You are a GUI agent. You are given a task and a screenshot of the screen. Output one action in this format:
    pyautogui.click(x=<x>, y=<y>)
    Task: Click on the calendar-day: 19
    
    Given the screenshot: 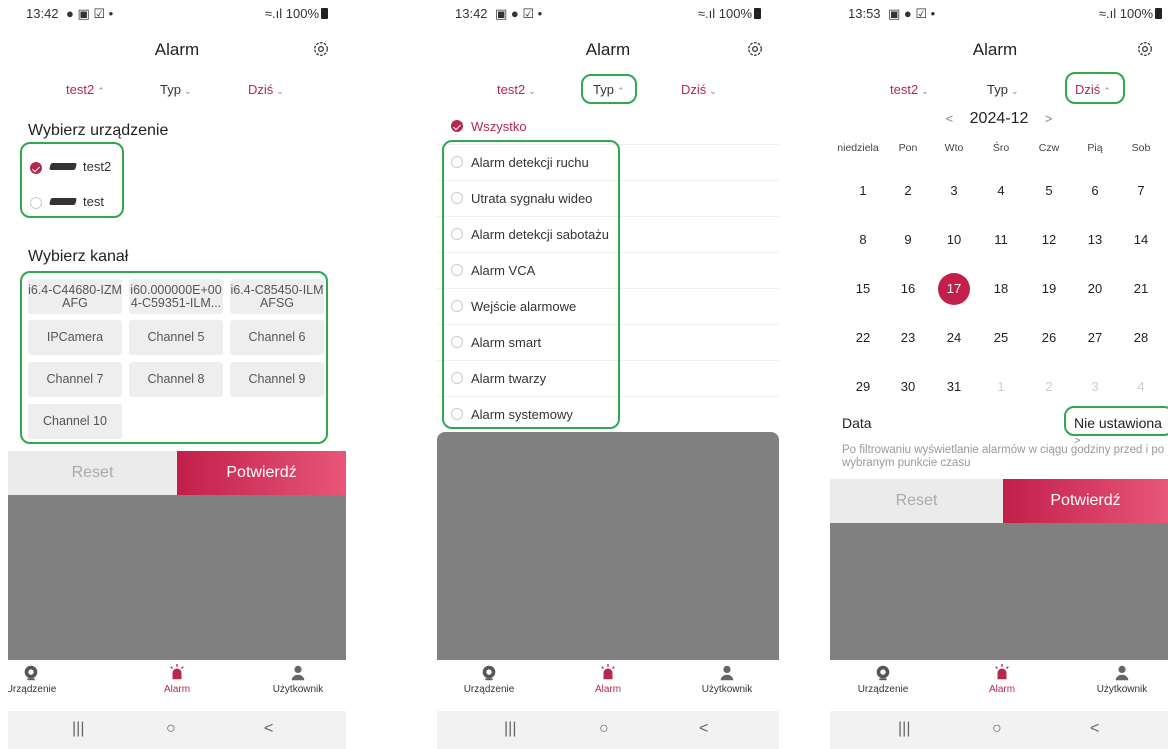 What is the action you would take?
    pyautogui.click(x=1049, y=289)
    